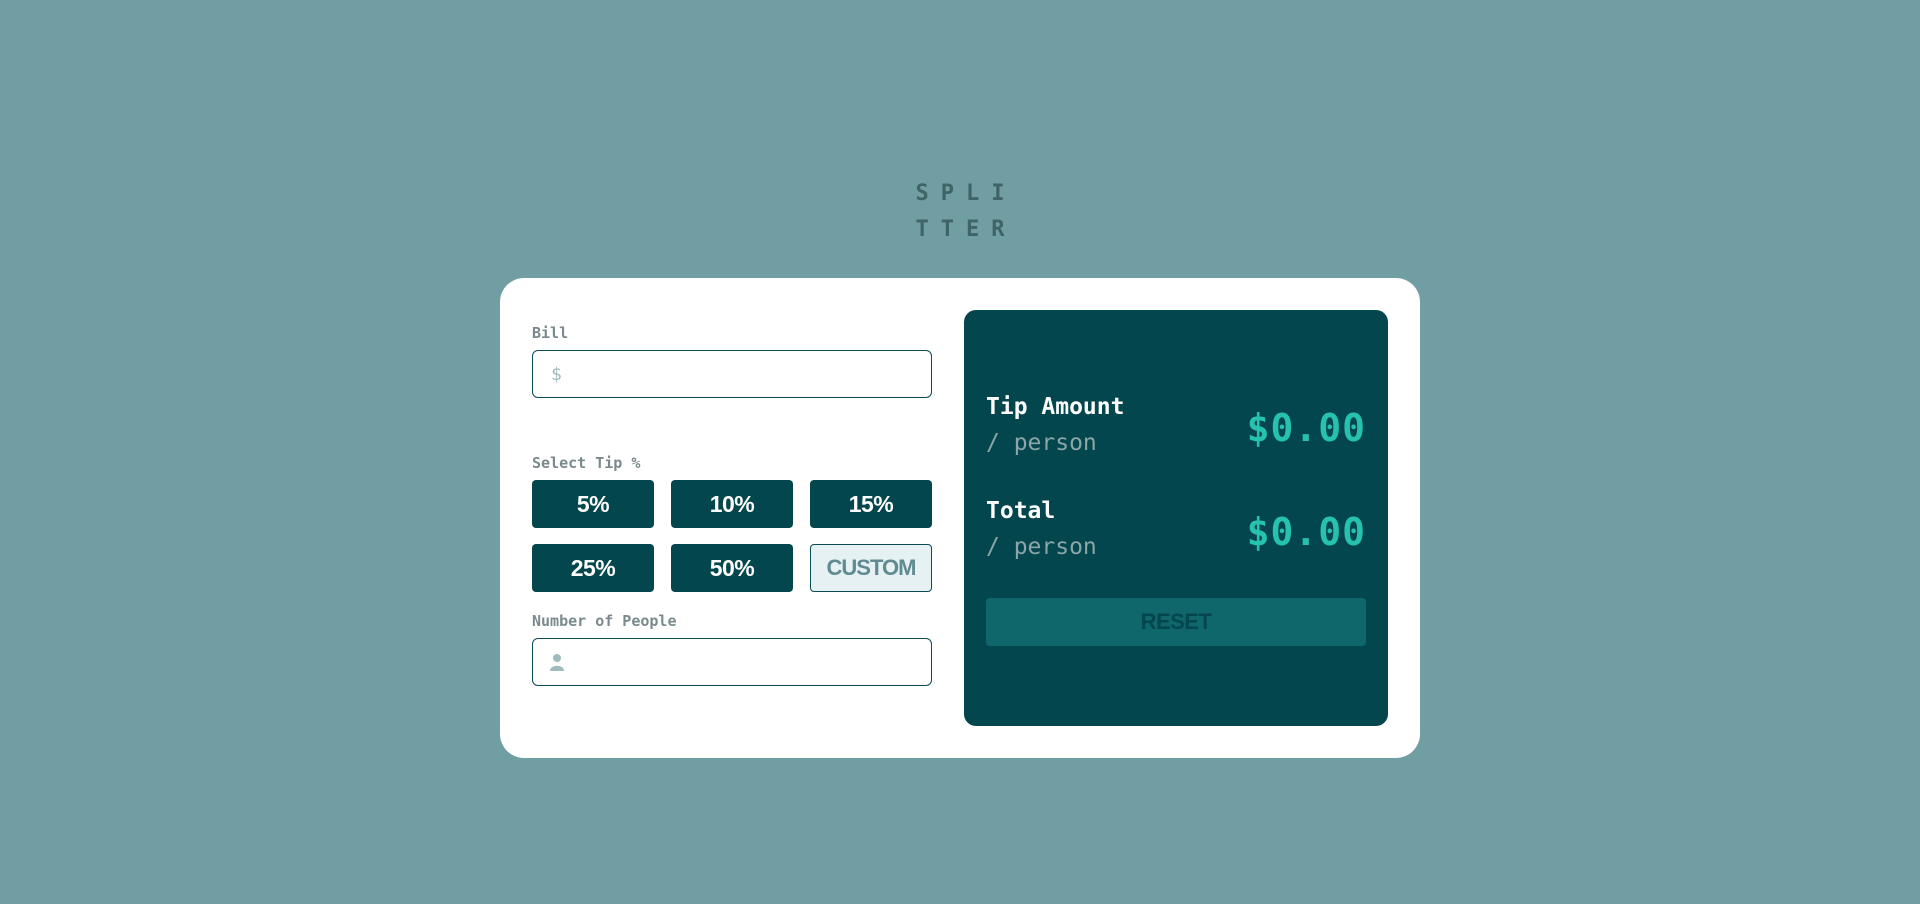 The width and height of the screenshot is (1920, 904). Describe the element at coordinates (732, 568) in the screenshot. I see `tip-50-button: 50%` at that location.